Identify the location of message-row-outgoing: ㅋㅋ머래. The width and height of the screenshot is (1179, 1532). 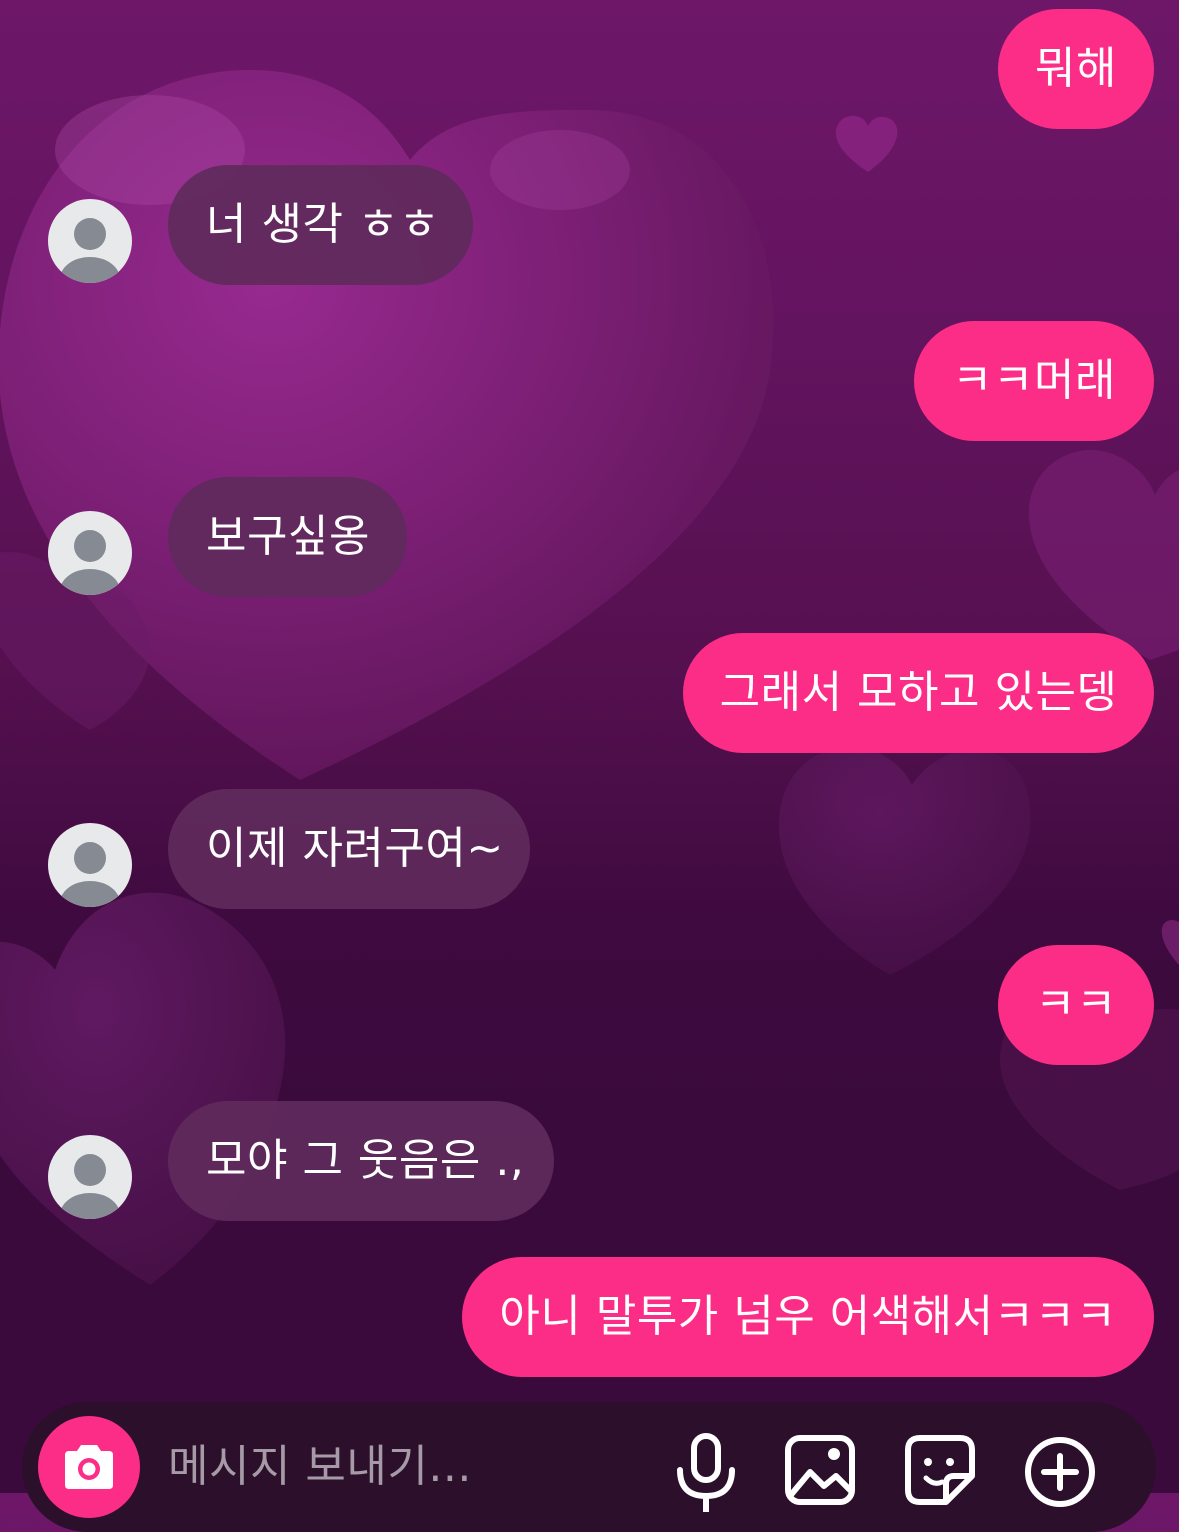
(589, 381).